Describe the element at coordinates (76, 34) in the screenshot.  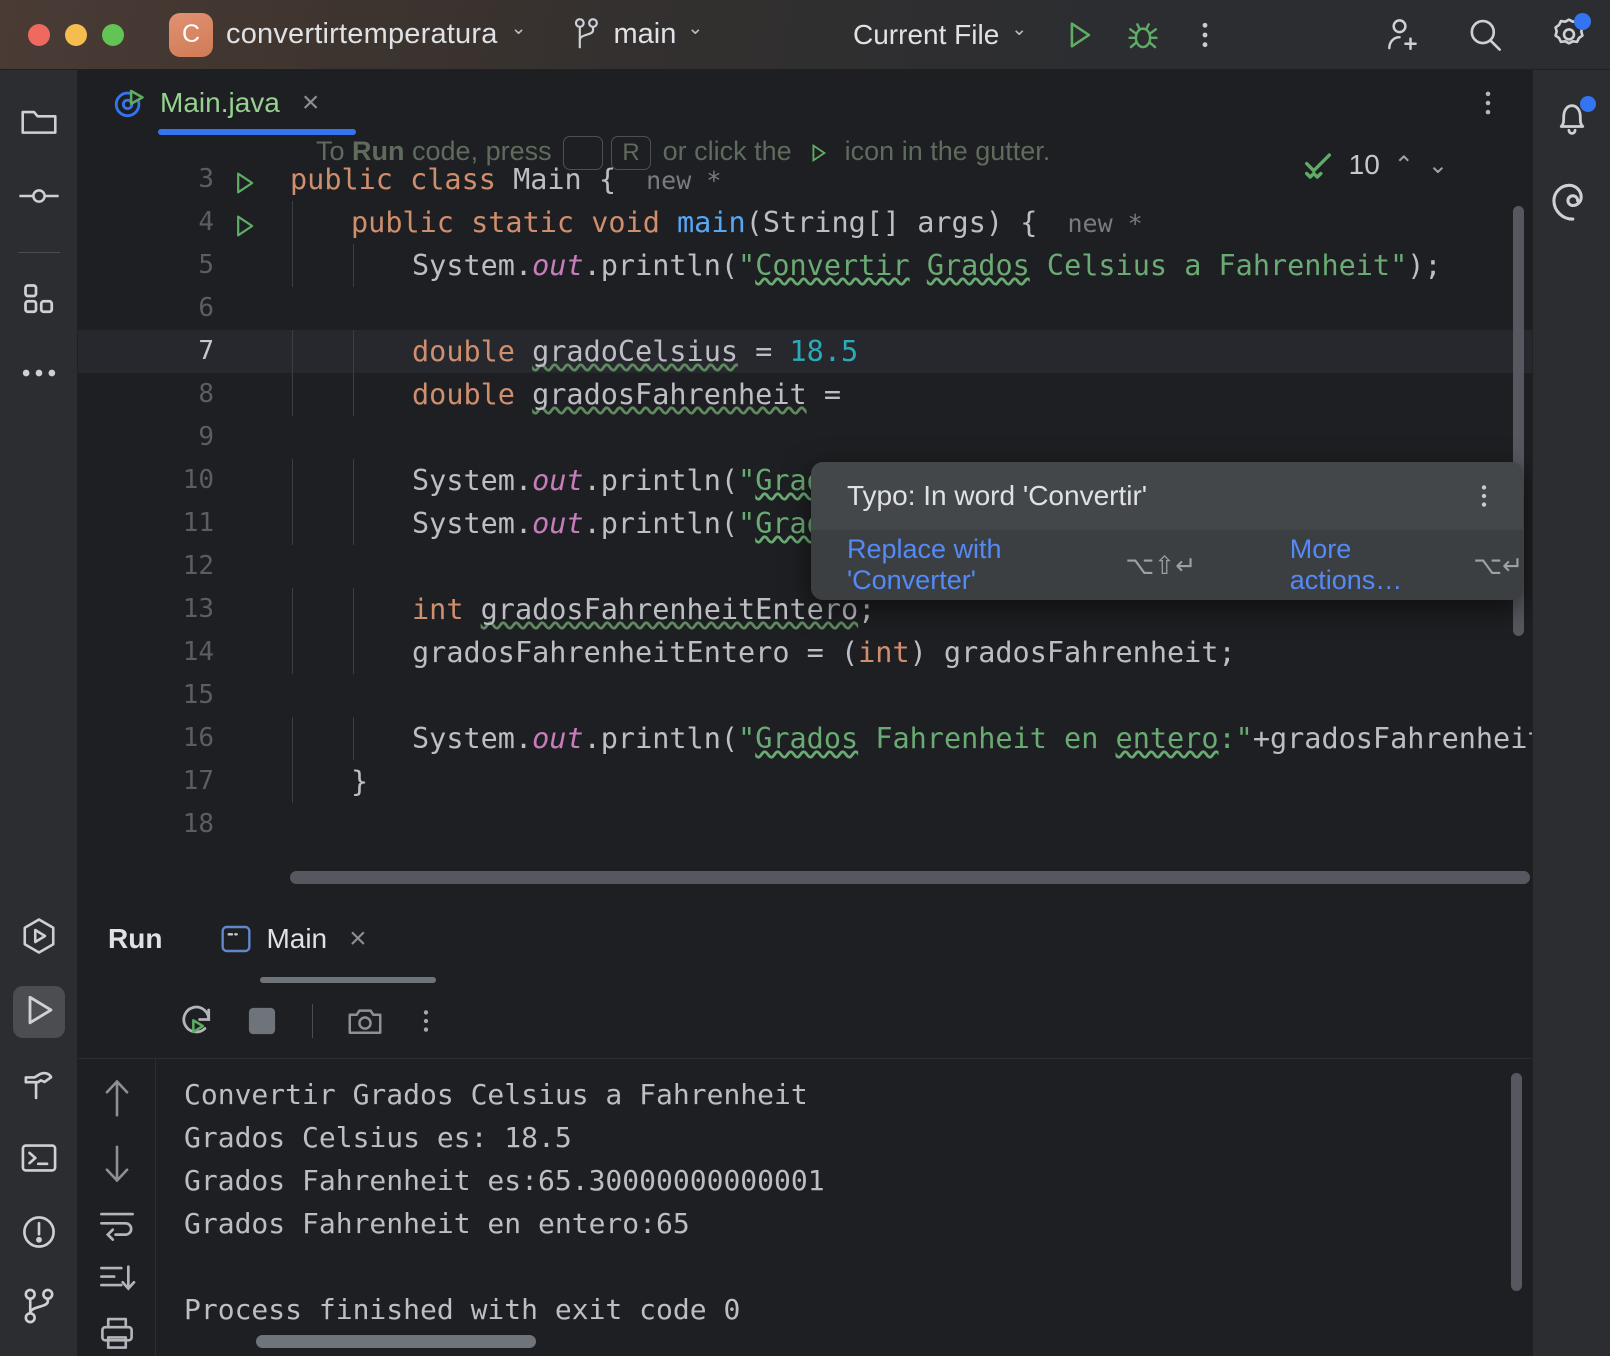
I see `minimize-window-button` at that location.